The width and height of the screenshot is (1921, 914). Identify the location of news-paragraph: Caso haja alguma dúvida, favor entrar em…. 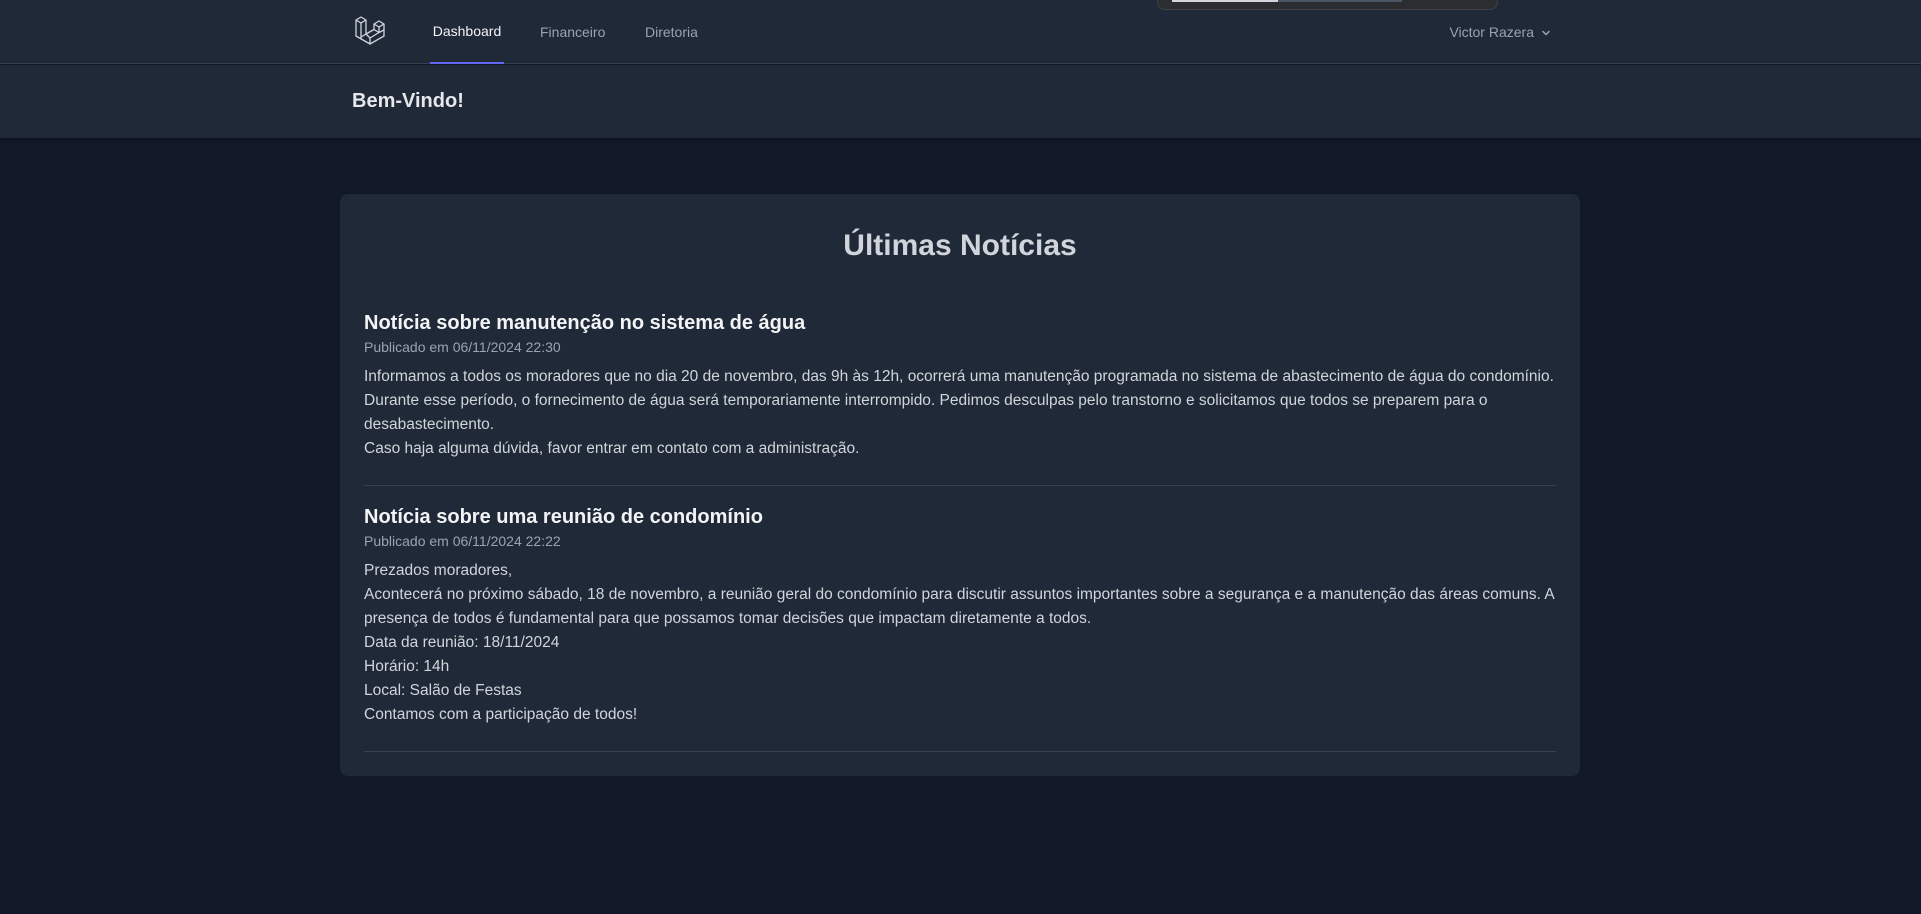
(612, 448).